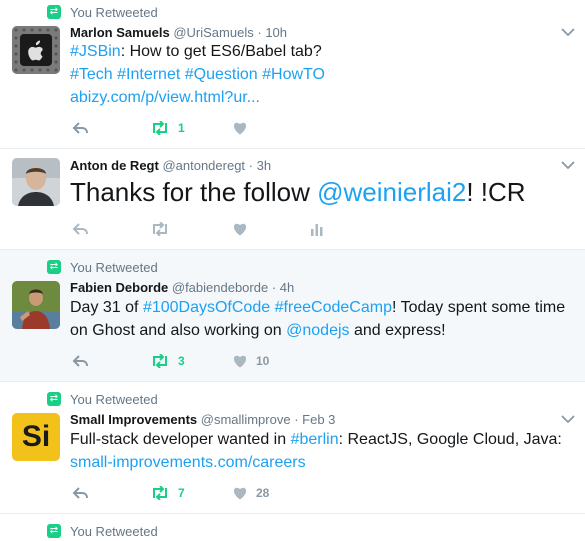 The image size is (585, 541). Describe the element at coordinates (194, 192) in the screenshot. I see `tweet-text-part: Thanks for the follow` at that location.